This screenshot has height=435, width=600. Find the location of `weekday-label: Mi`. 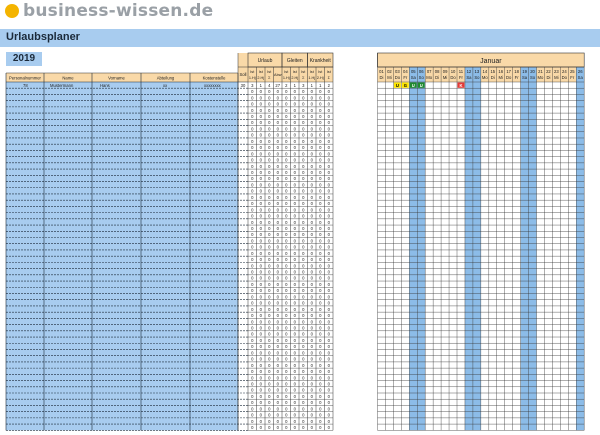

weekday-label: Mi is located at coordinates (445, 77).